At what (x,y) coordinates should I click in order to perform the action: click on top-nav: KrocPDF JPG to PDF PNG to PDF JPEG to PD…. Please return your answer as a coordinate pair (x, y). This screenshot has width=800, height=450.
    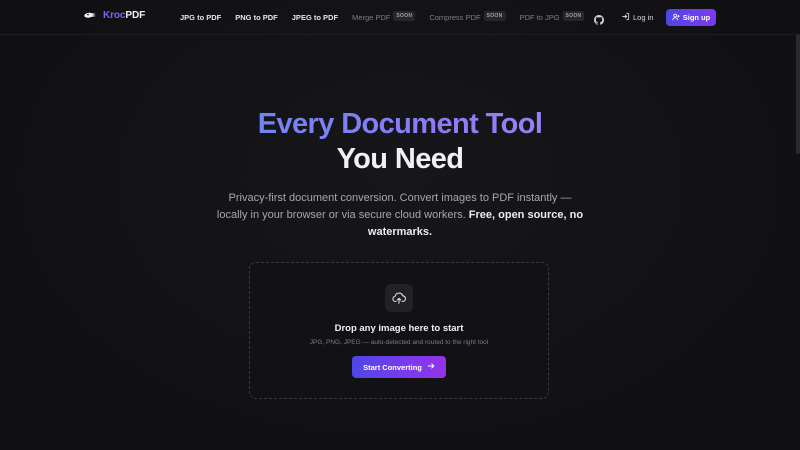
    Looking at the image, I should click on (400, 17).